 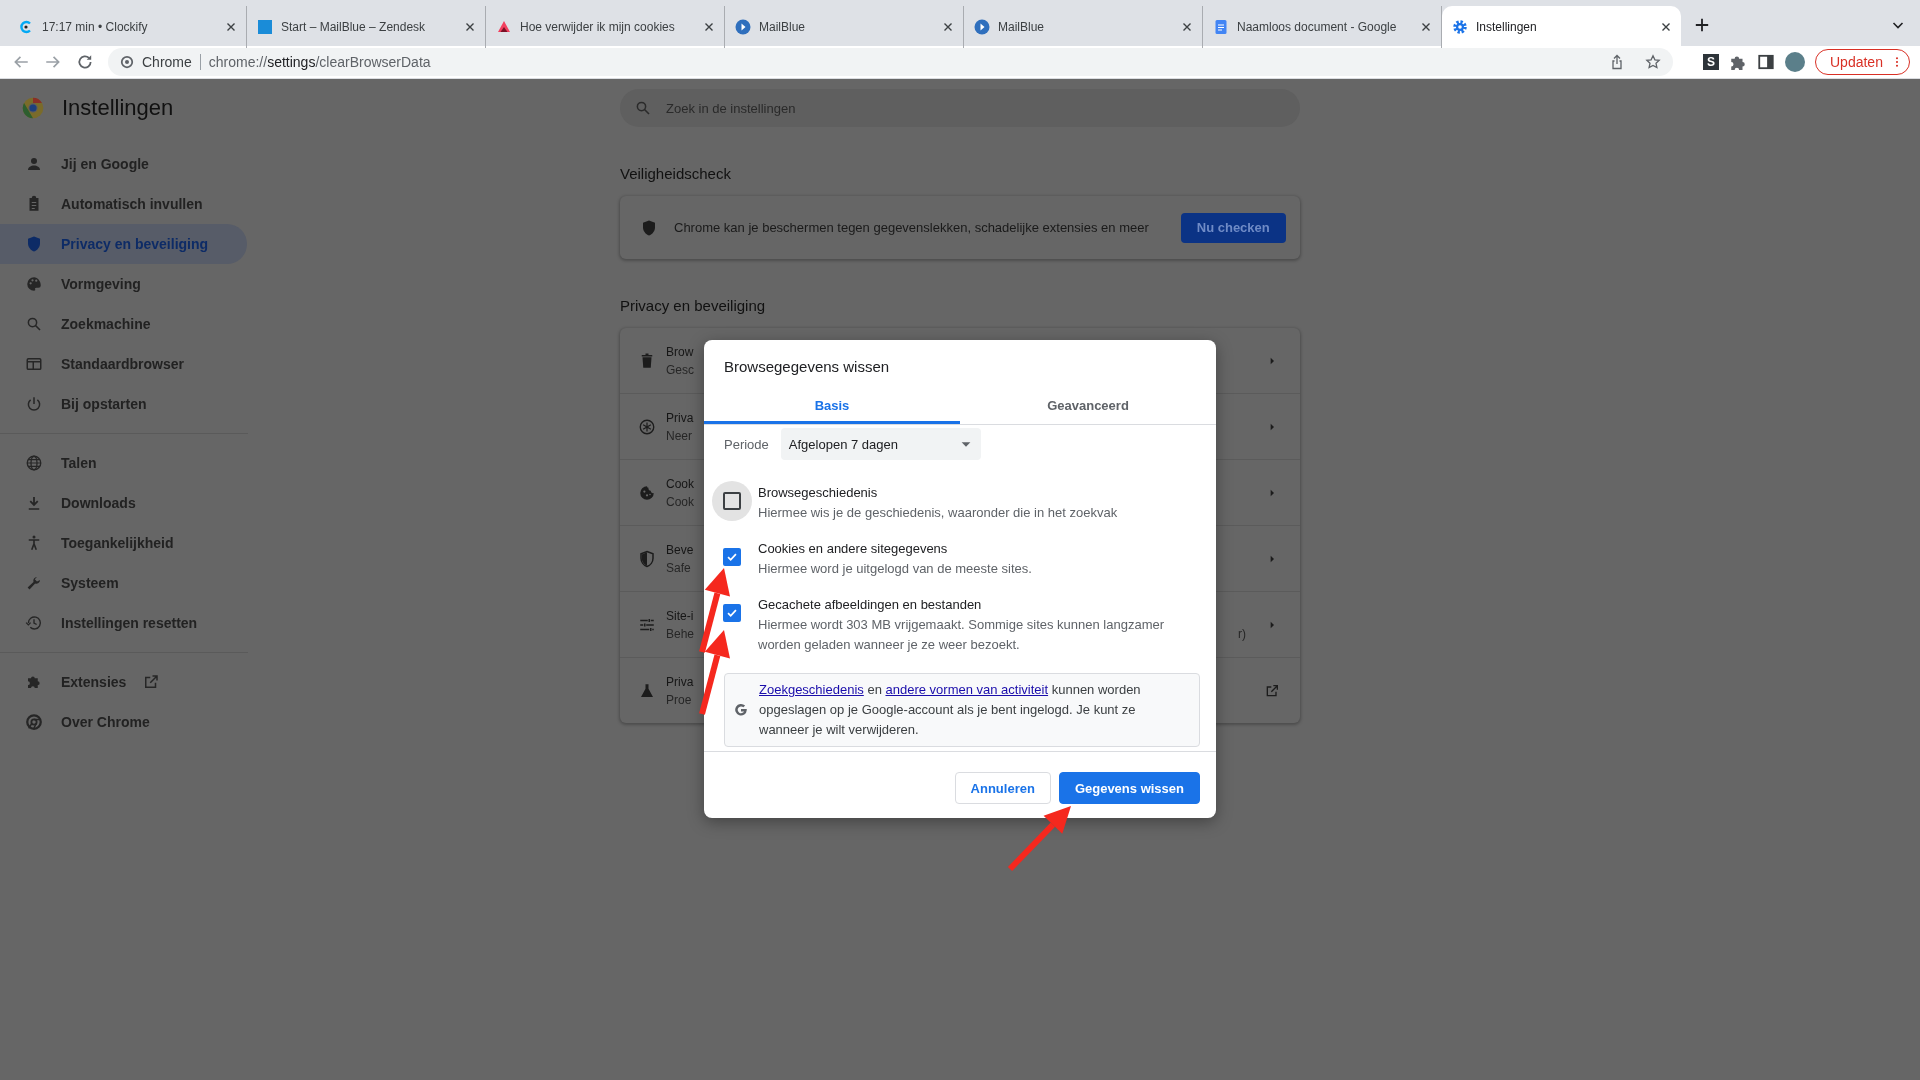 I want to click on dialog-title: Browsegegevens wissen, so click(x=807, y=367).